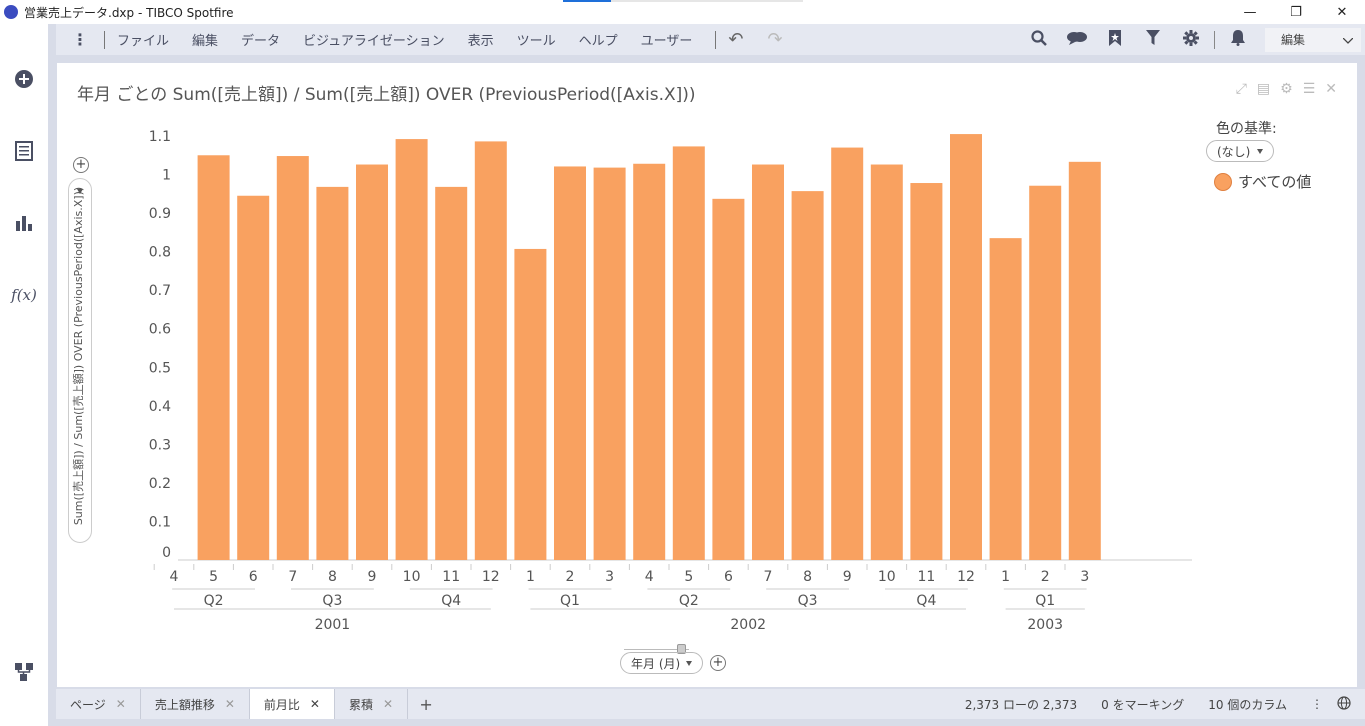 Image resolution: width=1365 pixels, height=726 pixels. I want to click on status-bar: 2,373 ローの 2,373 0 をマーキング 10 個のカラム ⋮, so click(1165, 704).